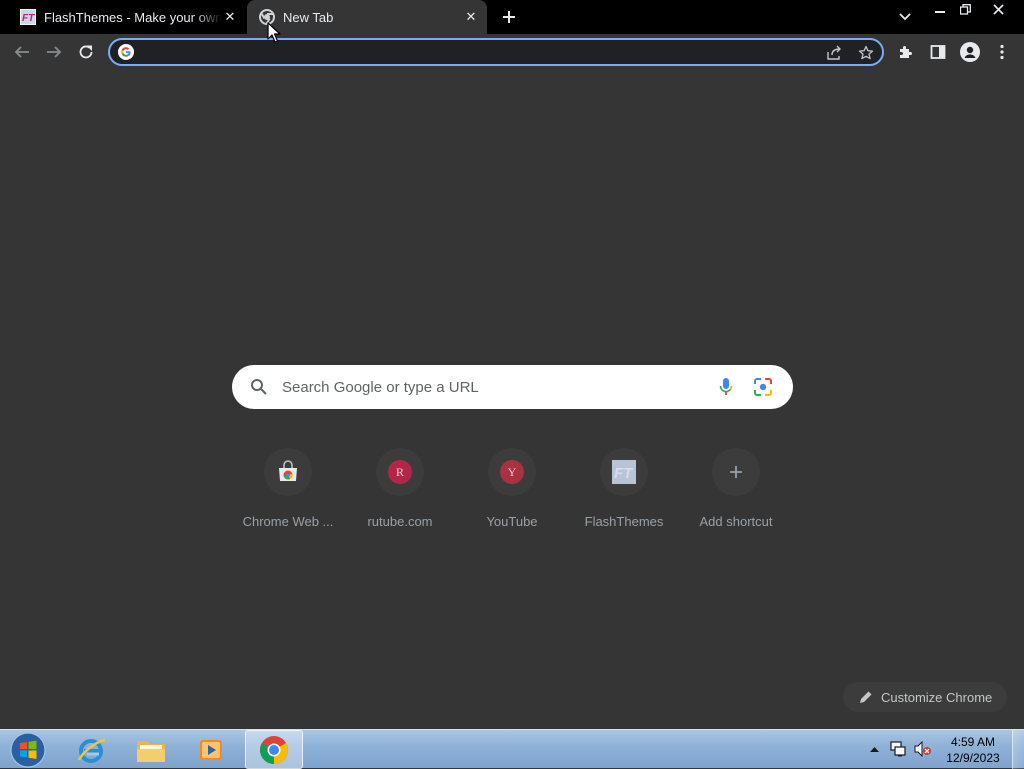  I want to click on clock-time: 4:59 AM, so click(973, 742).